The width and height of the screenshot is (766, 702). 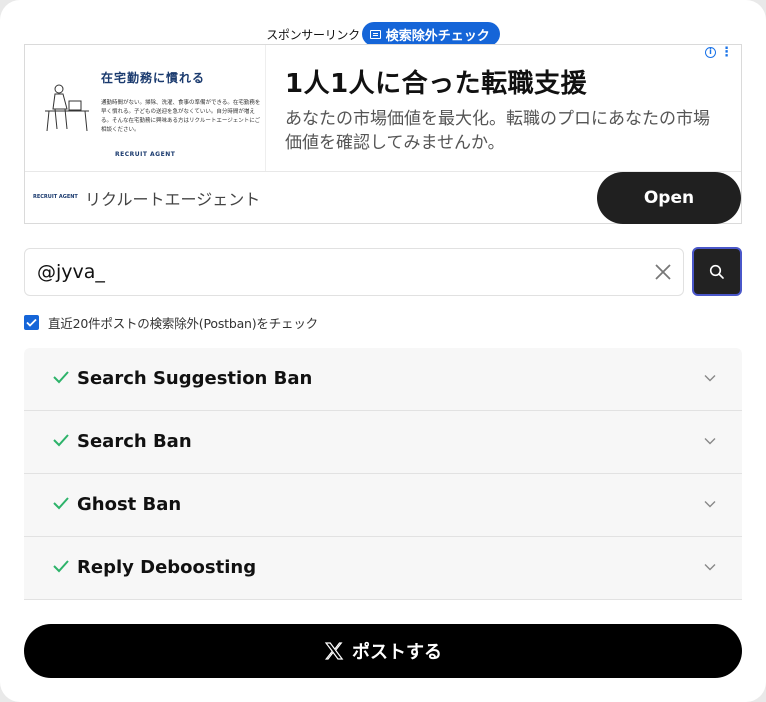 What do you see at coordinates (195, 378) in the screenshot?
I see `accordion-label: Search Suggestion Ban` at bounding box center [195, 378].